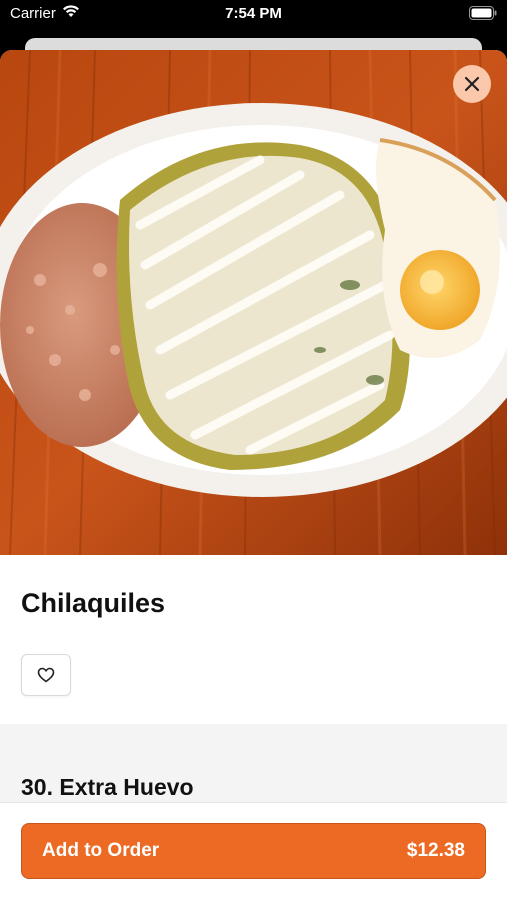  What do you see at coordinates (483, 15) in the screenshot?
I see `battery-icon` at bounding box center [483, 15].